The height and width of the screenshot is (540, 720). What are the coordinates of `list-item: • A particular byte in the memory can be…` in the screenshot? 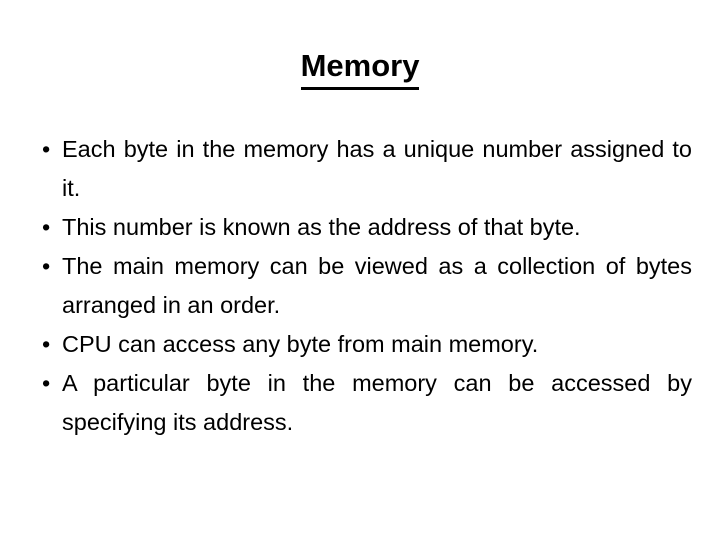 It's located at (360, 403).